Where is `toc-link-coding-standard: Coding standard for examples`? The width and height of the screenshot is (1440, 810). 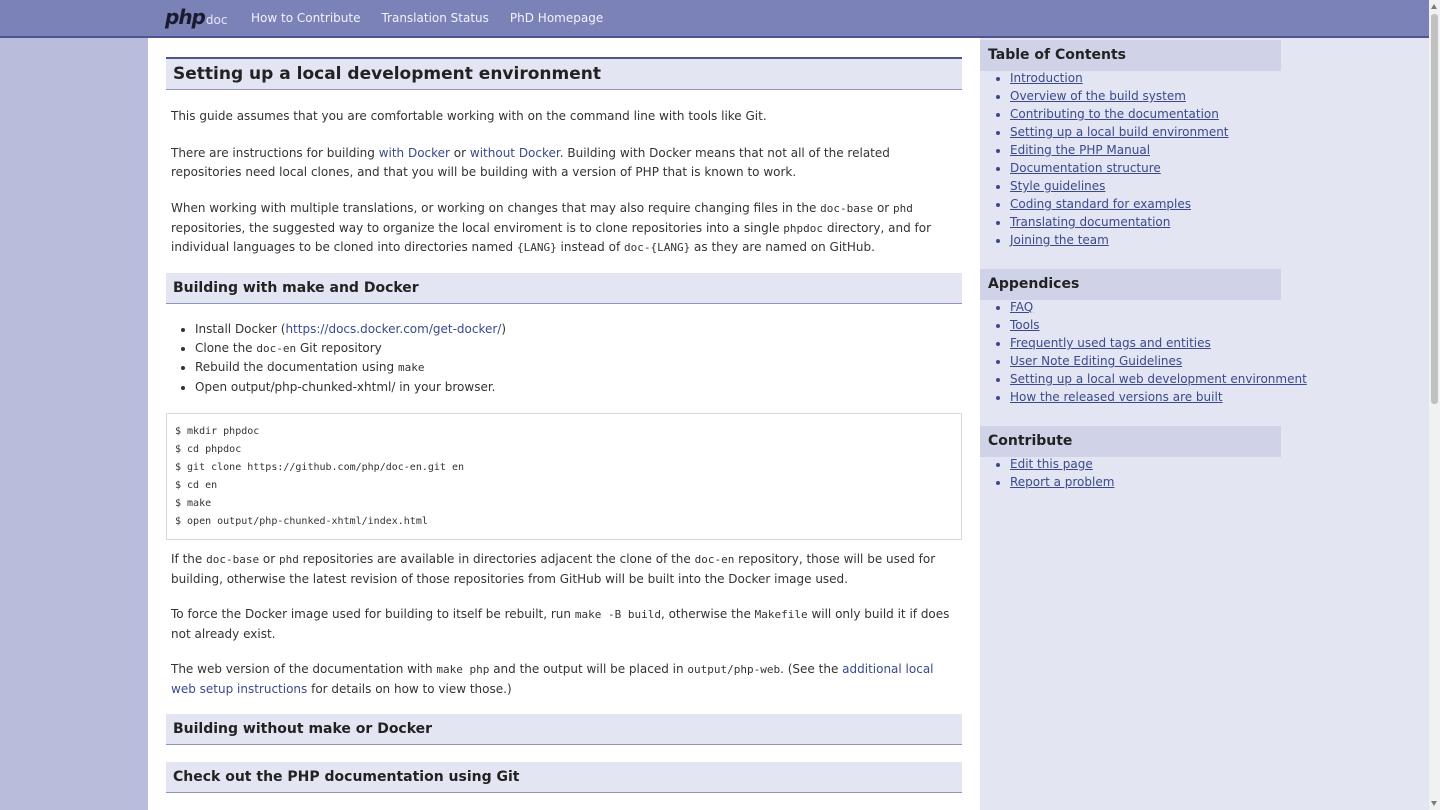 toc-link-coding-standard: Coding standard for examples is located at coordinates (1100, 204).